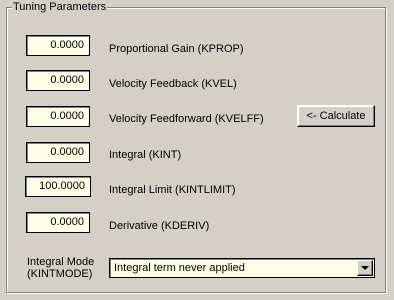  What do you see at coordinates (365, 268) in the screenshot?
I see `chevron-down-icon` at bounding box center [365, 268].